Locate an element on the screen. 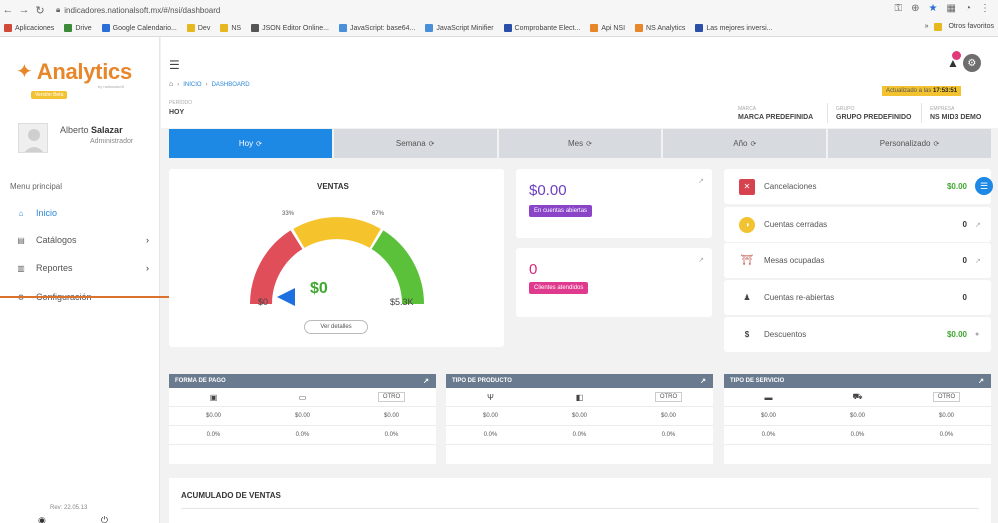 Image resolution: width=998 pixels, height=523 pixels. sidebar-item-label: Reportes is located at coordinates (54, 268).